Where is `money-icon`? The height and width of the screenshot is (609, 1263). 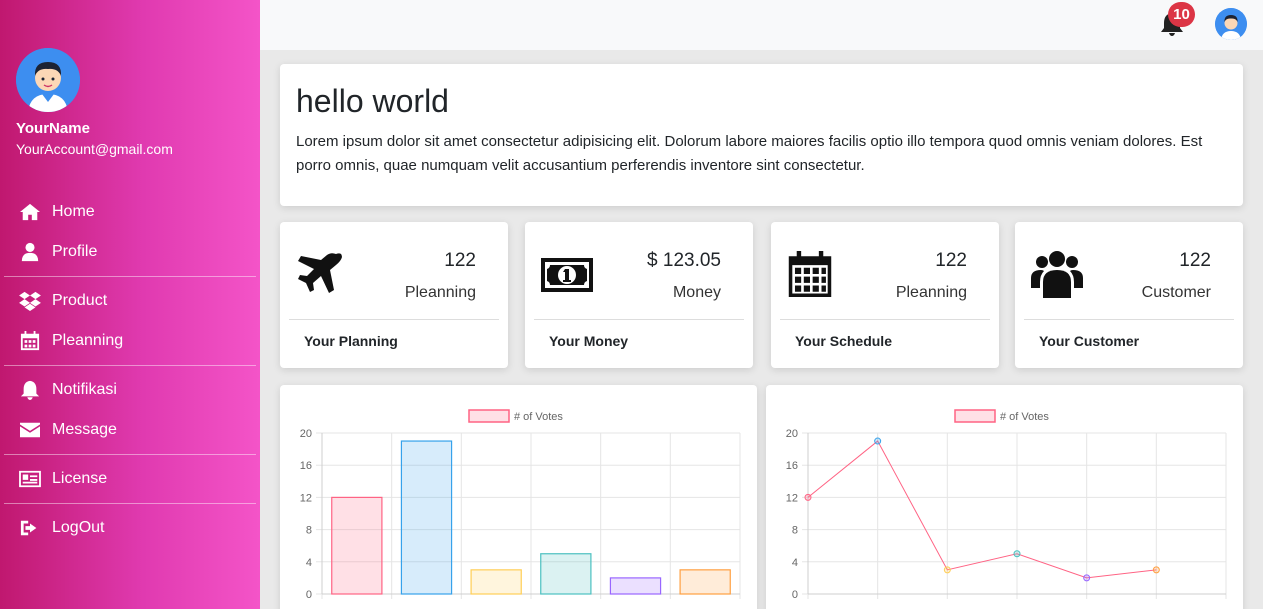
money-icon is located at coordinates (567, 274).